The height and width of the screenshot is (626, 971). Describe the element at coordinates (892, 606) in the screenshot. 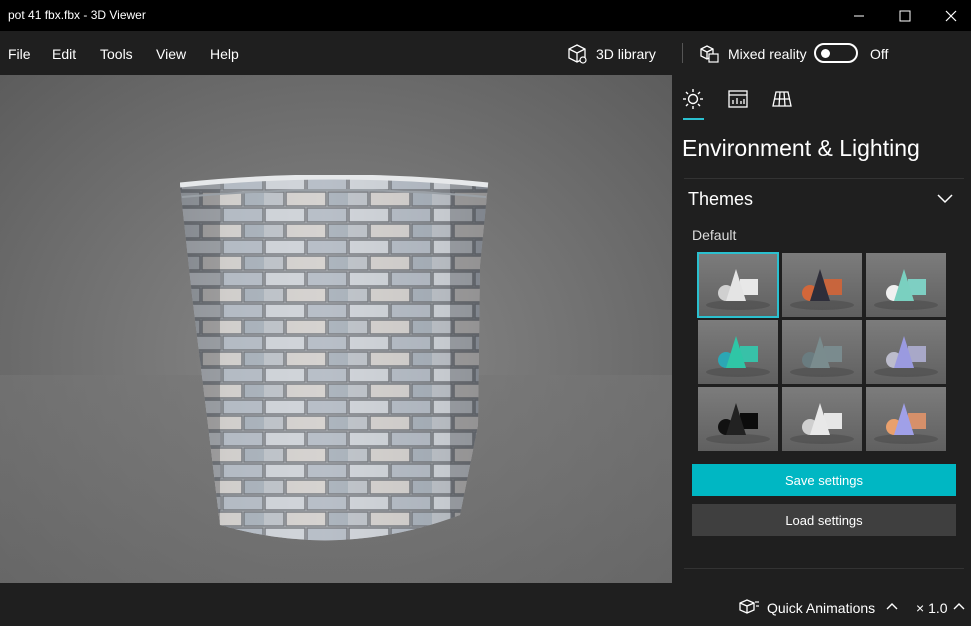

I see `chevron-up-icon` at that location.